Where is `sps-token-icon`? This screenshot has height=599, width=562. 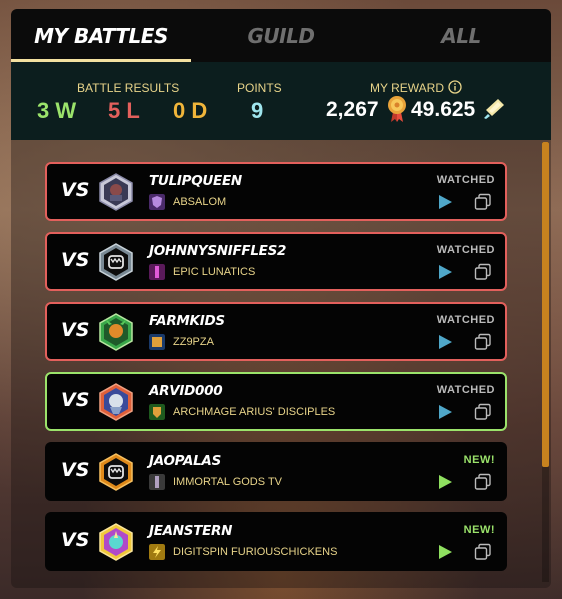
sps-token-icon is located at coordinates (494, 109).